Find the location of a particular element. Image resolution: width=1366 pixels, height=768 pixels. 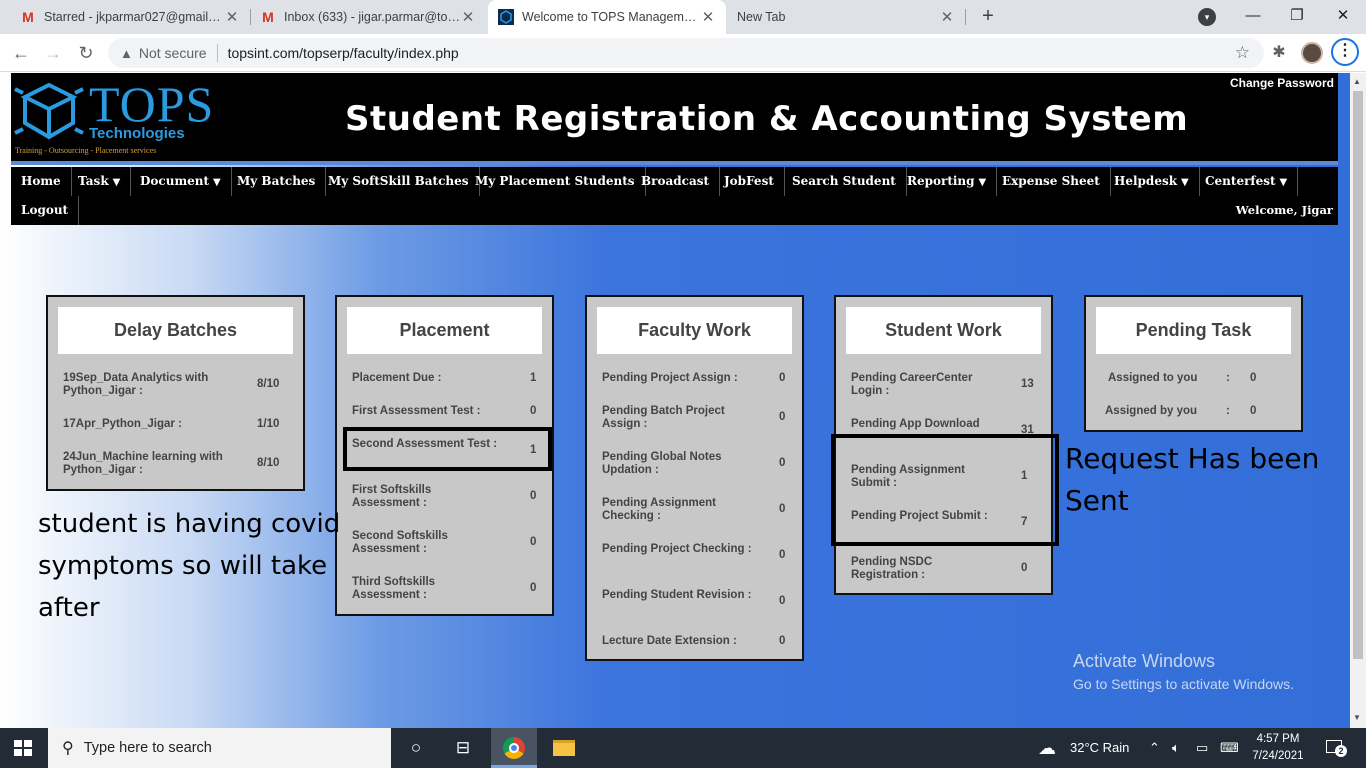

browser-tab-new: New Tab ✕ is located at coordinates (846, 17).